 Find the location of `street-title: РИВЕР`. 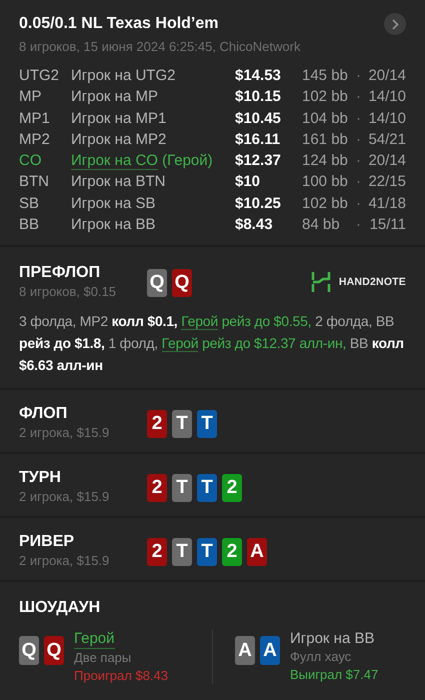

street-title: РИВЕР is located at coordinates (47, 542).